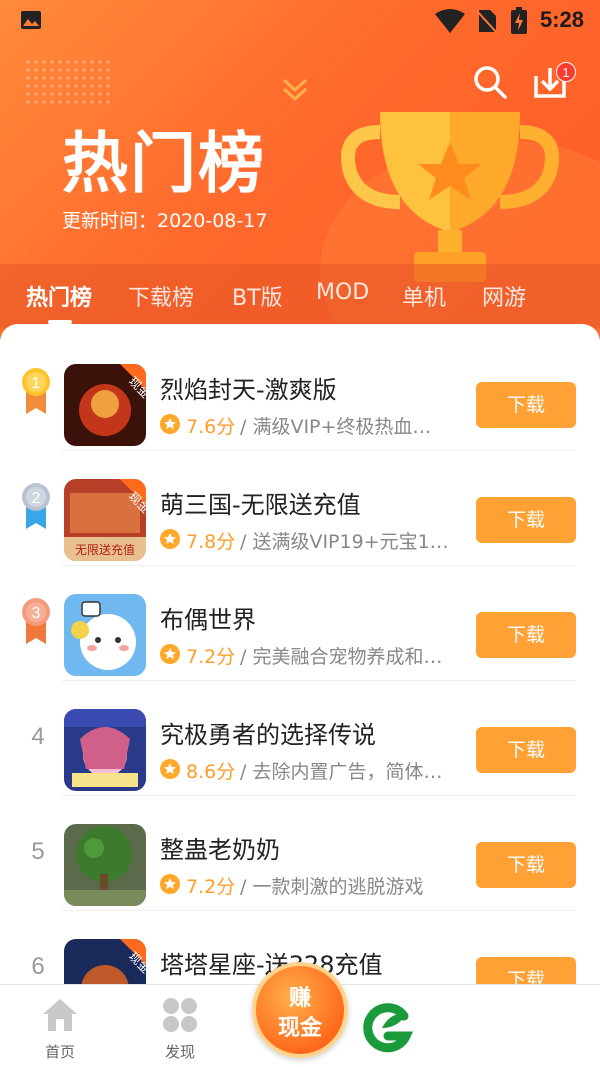 The image size is (600, 1067). I want to click on dot-pattern, so click(69, 82).